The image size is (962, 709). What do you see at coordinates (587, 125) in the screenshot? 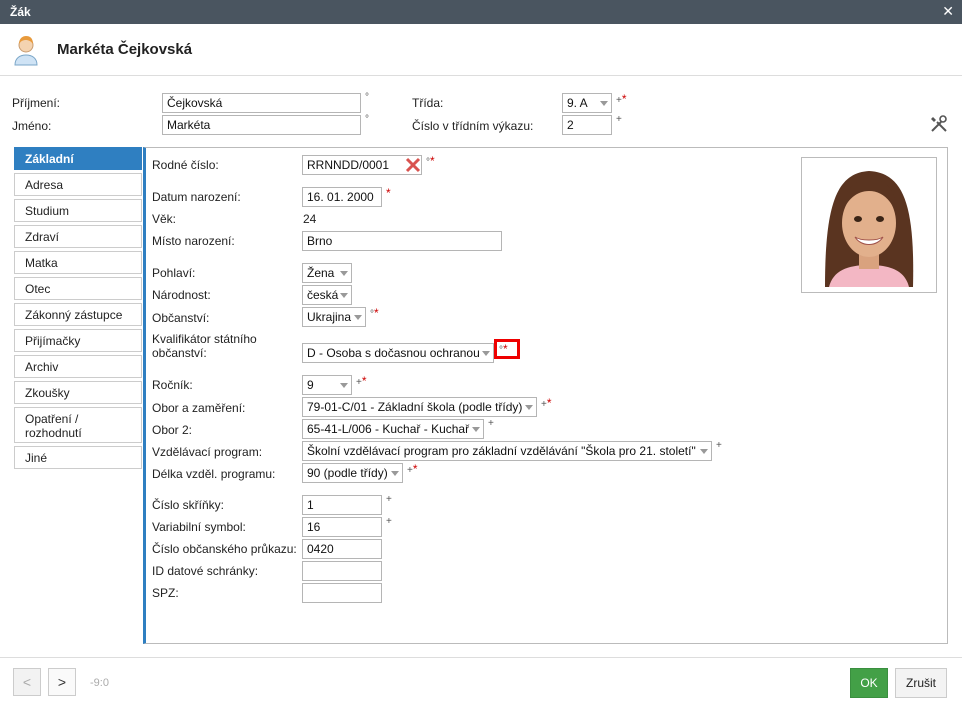
I see `cislo-input` at bounding box center [587, 125].